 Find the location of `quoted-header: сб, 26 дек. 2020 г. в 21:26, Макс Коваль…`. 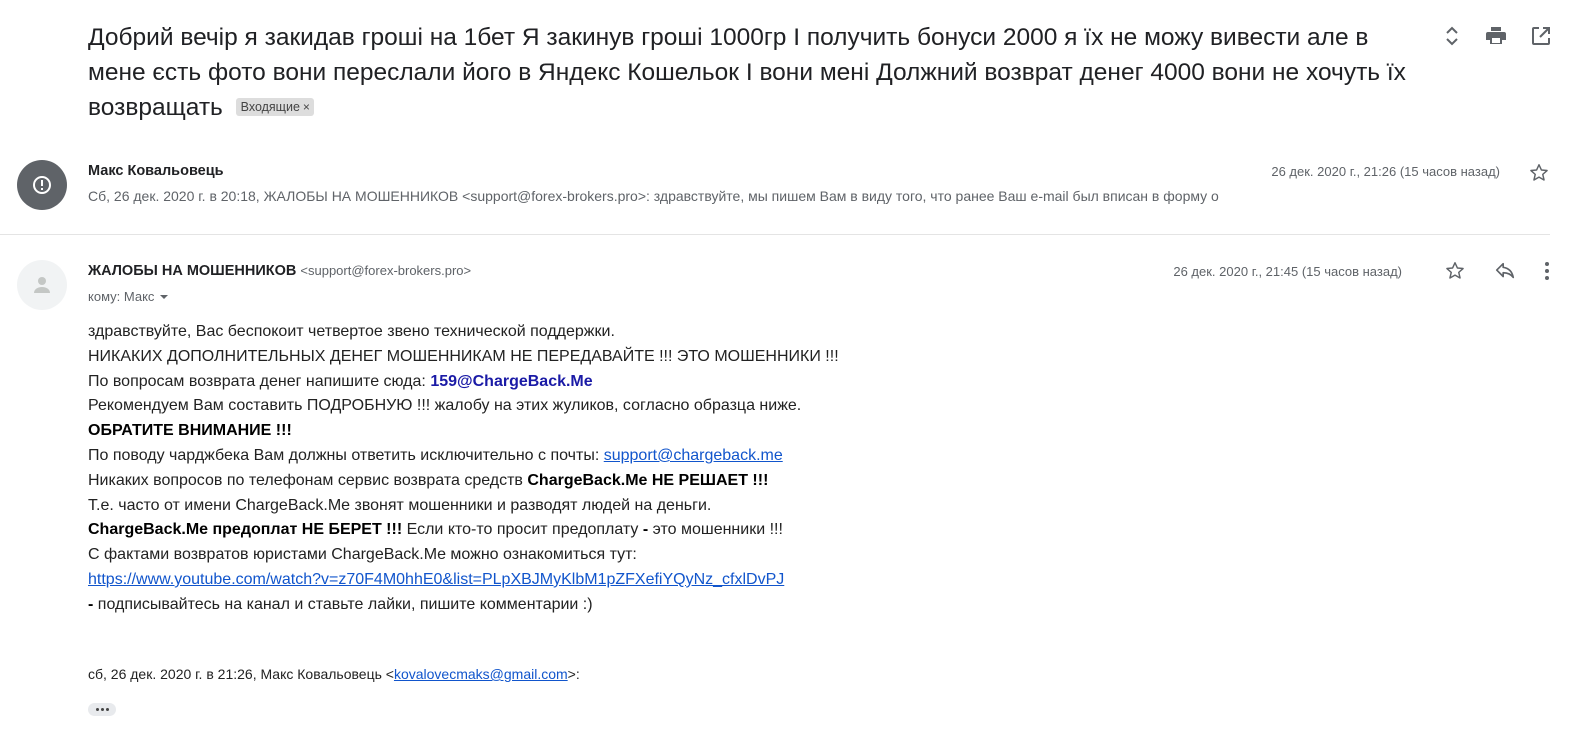

quoted-header: сб, 26 дек. 2020 г. в 21:26, Макс Коваль… is located at coordinates (334, 674).